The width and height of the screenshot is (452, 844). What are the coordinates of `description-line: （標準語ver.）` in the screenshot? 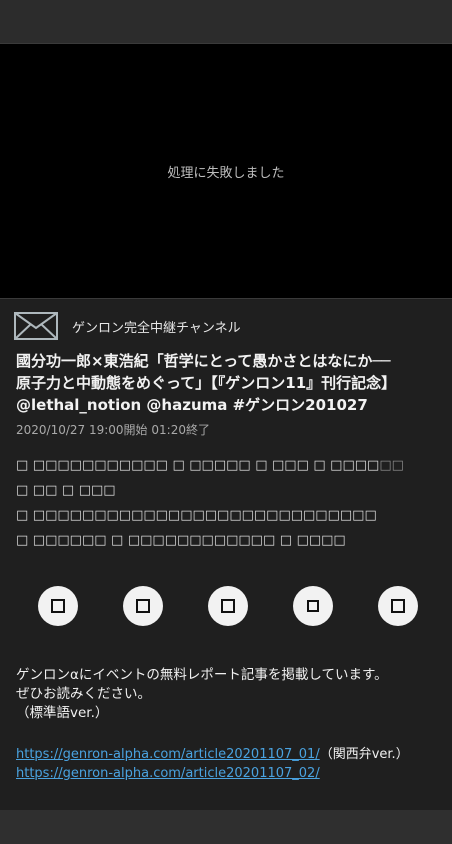 It's located at (62, 713).